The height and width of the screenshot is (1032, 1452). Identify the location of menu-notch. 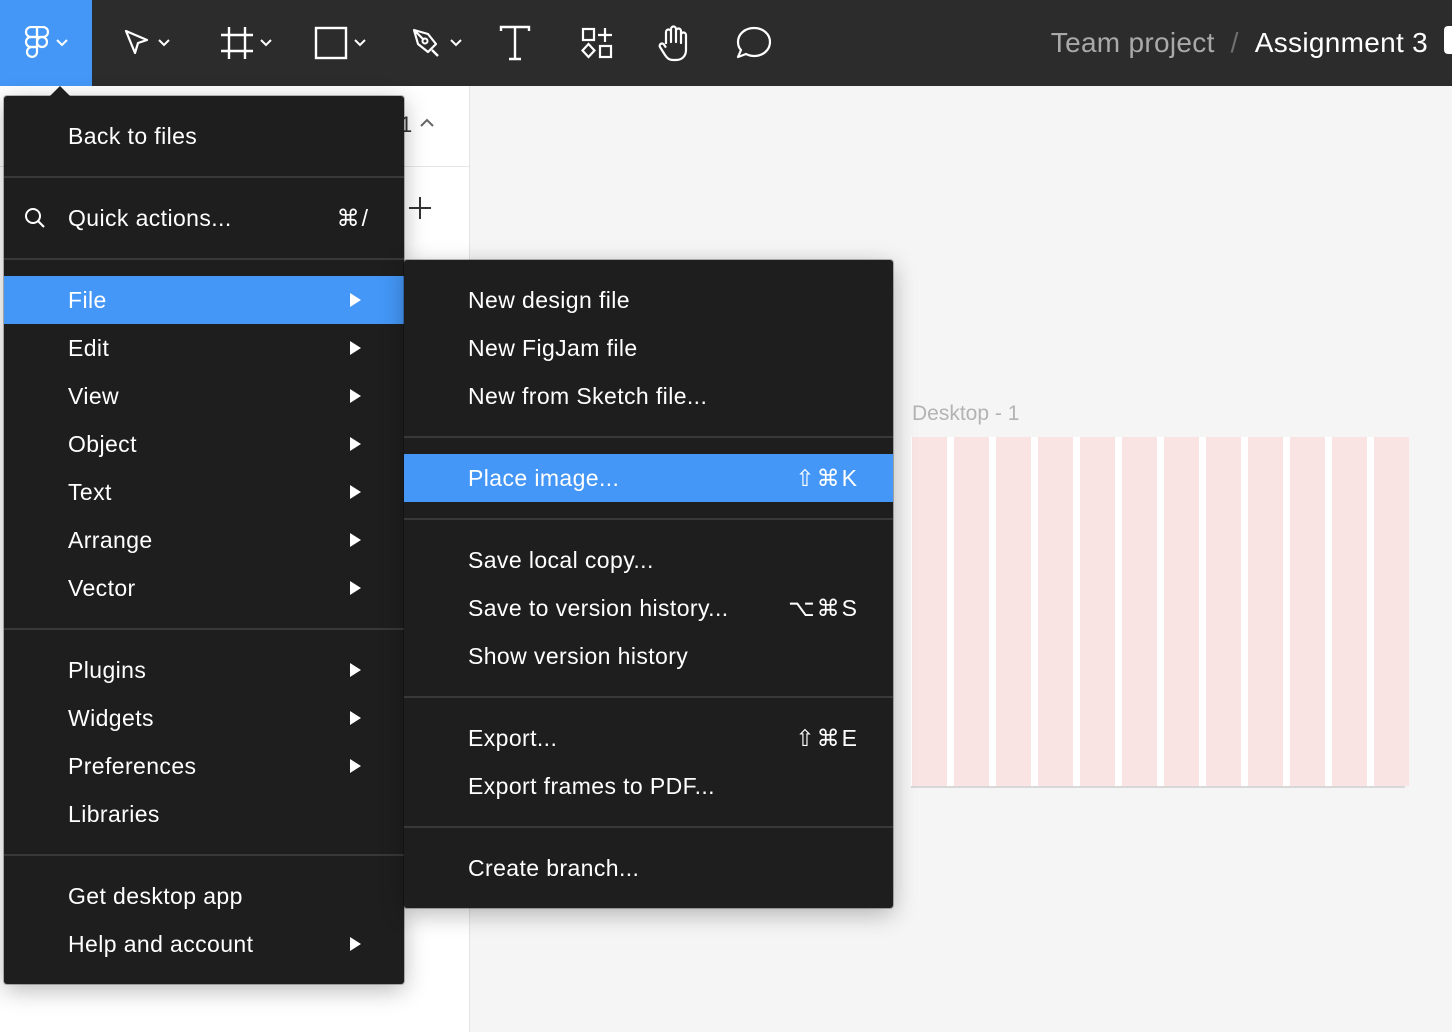
(60, 91).